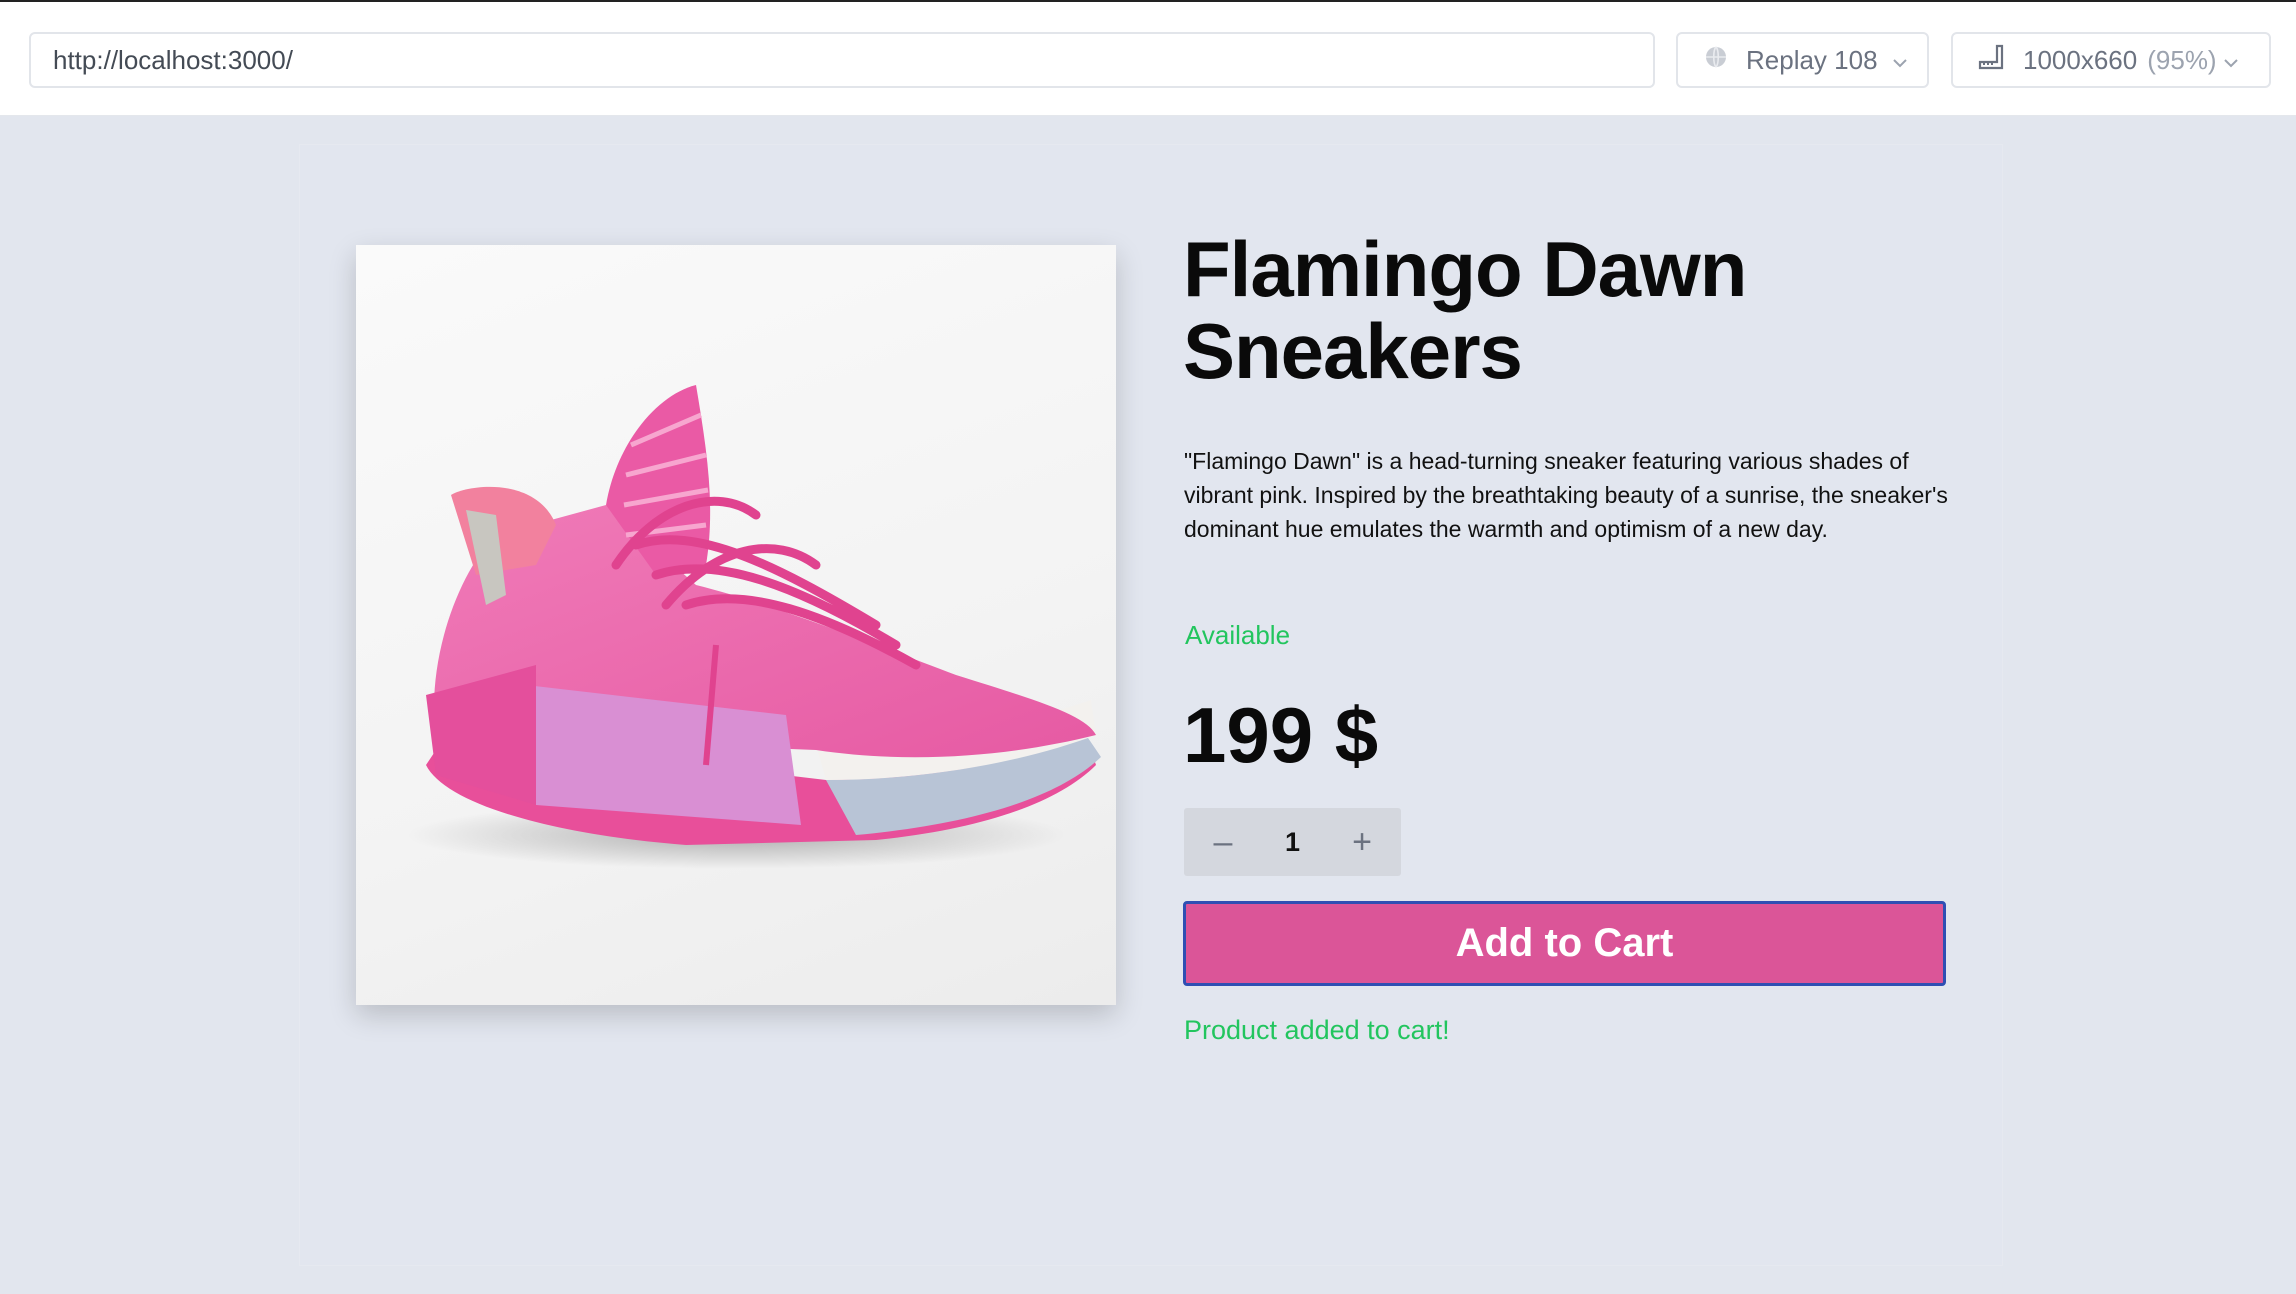  Describe the element at coordinates (842, 60) in the screenshot. I see `url-input: http://localhost:3000/` at that location.